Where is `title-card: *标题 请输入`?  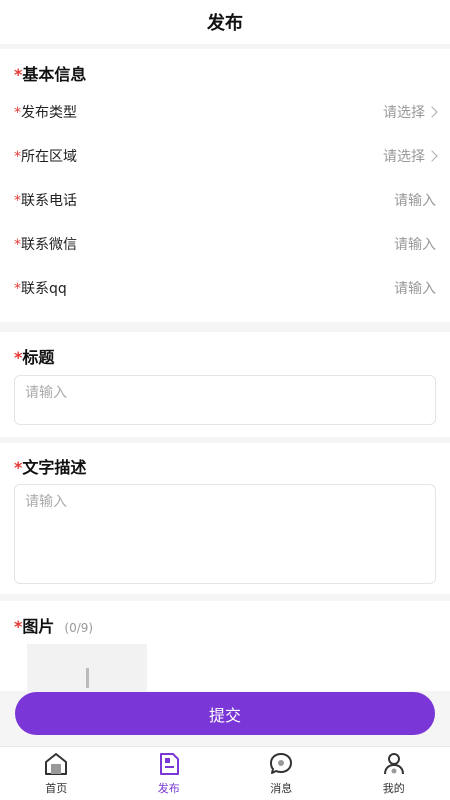
title-card: *标题 请输入 is located at coordinates (225, 384).